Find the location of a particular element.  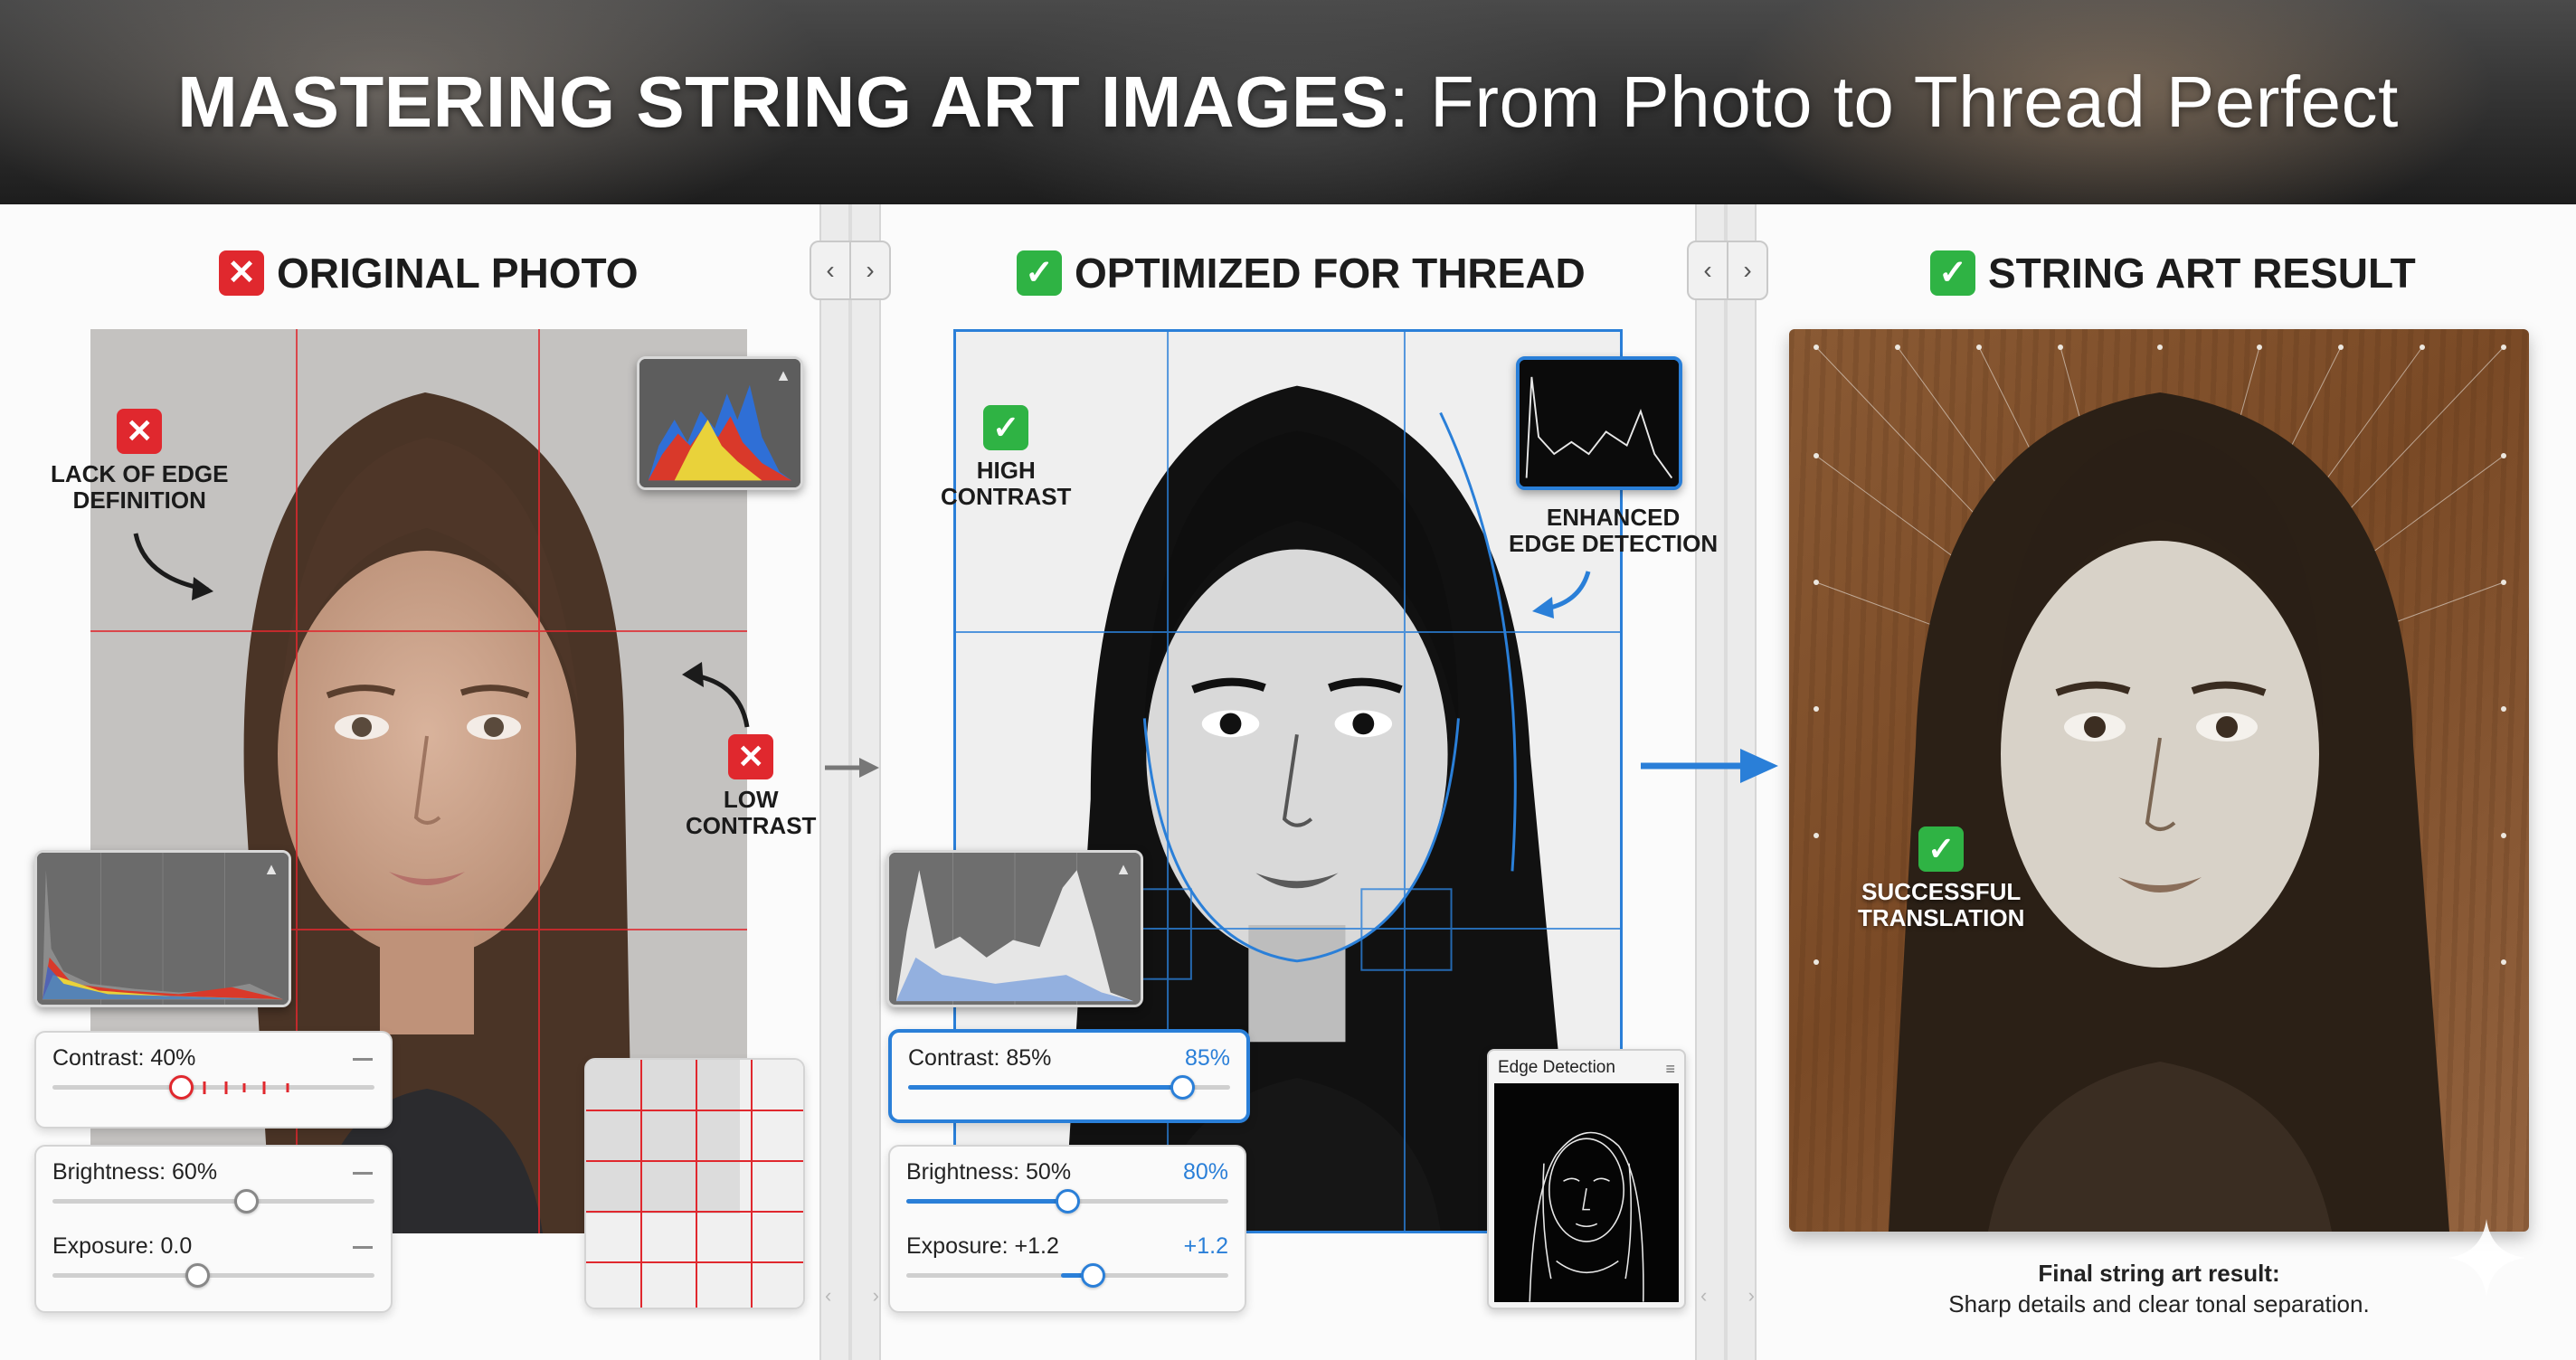

luminance-histogram: ▲ is located at coordinates (162, 929).